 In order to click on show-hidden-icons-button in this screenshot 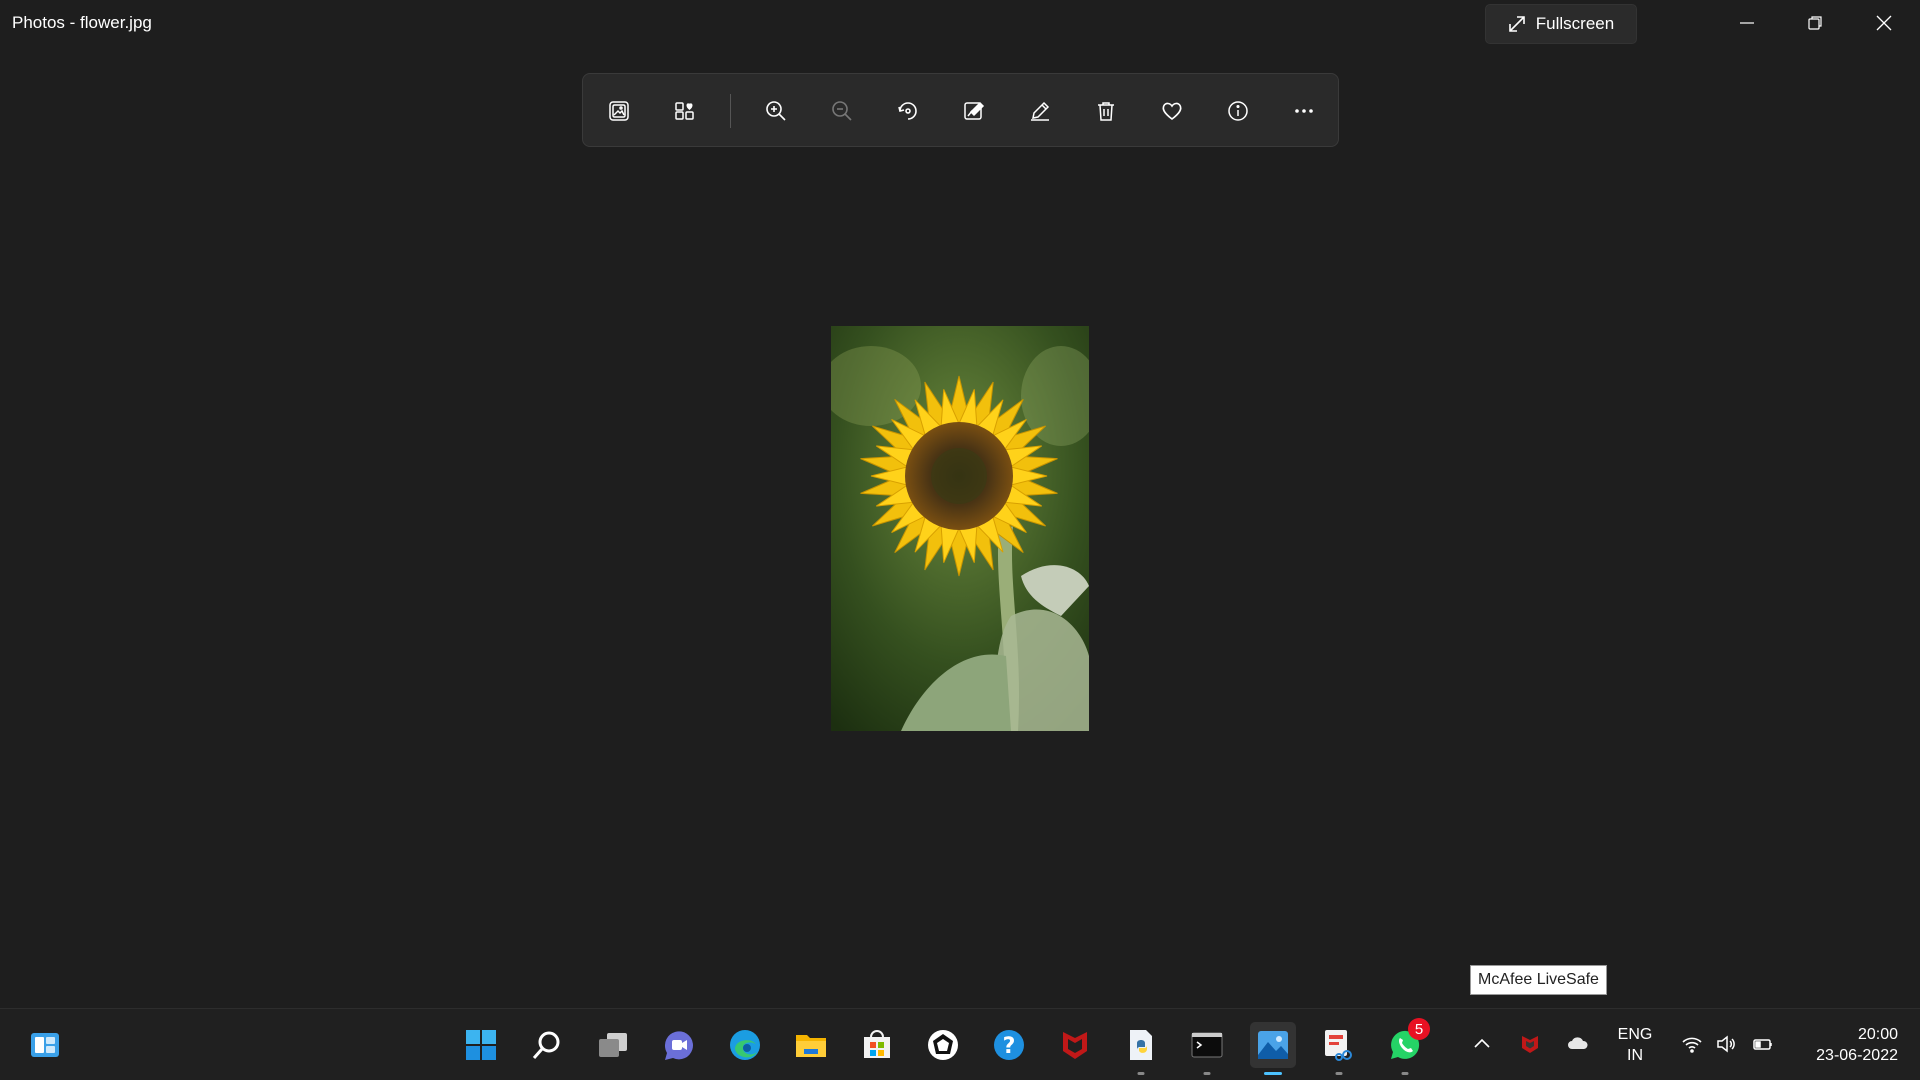, I will do `click(1482, 1044)`.